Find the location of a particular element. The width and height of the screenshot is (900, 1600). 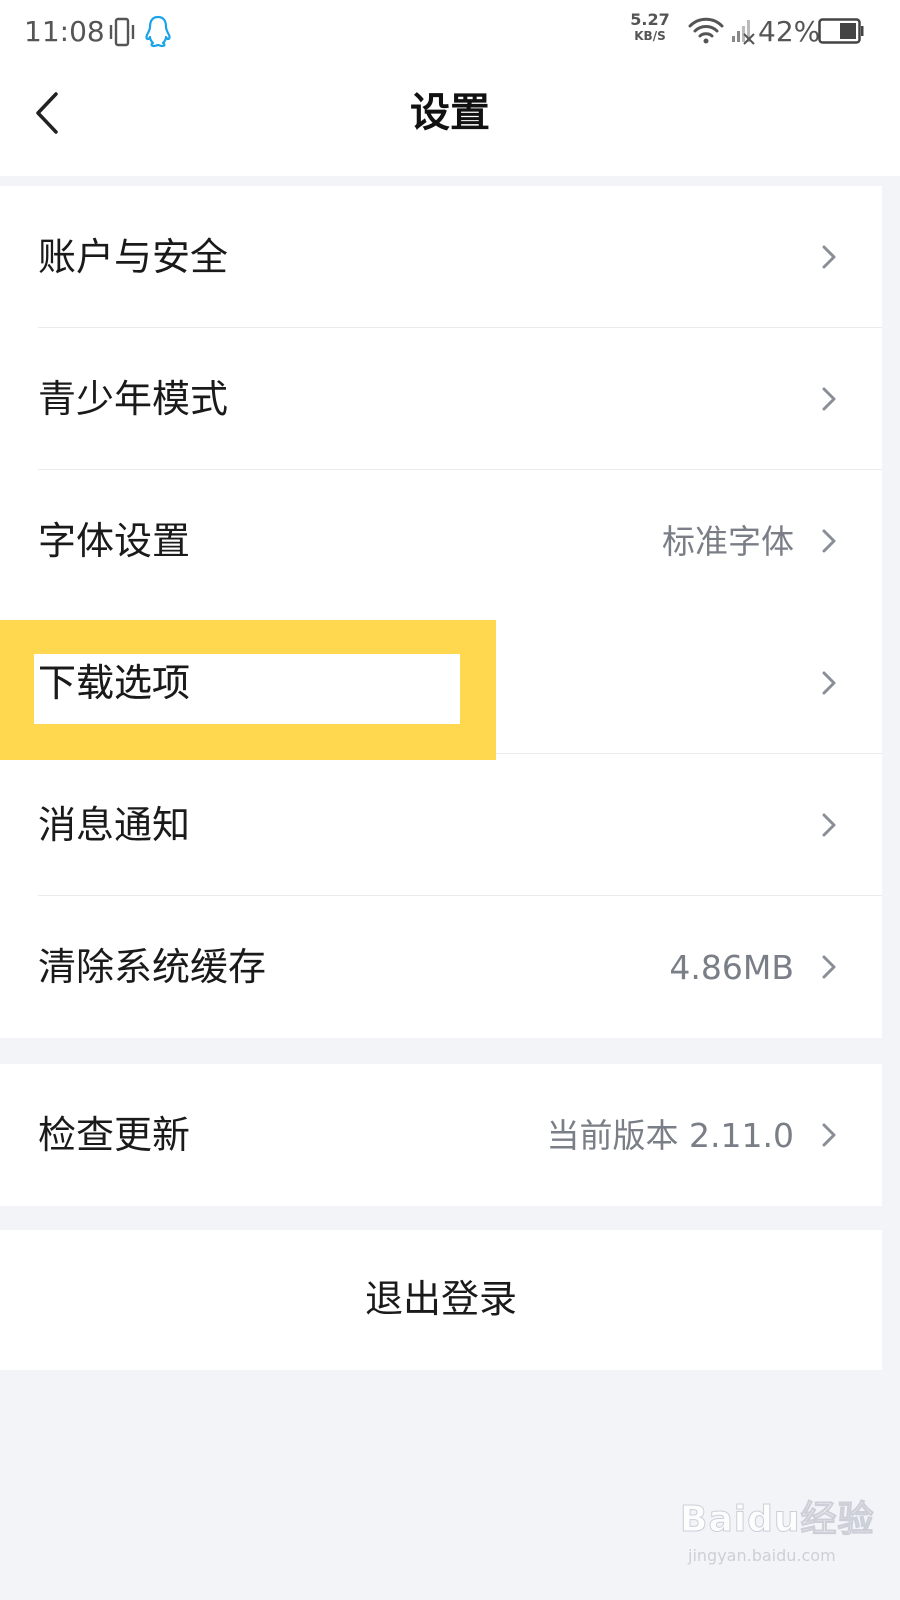

font-value: 标准字体 is located at coordinates (728, 541).